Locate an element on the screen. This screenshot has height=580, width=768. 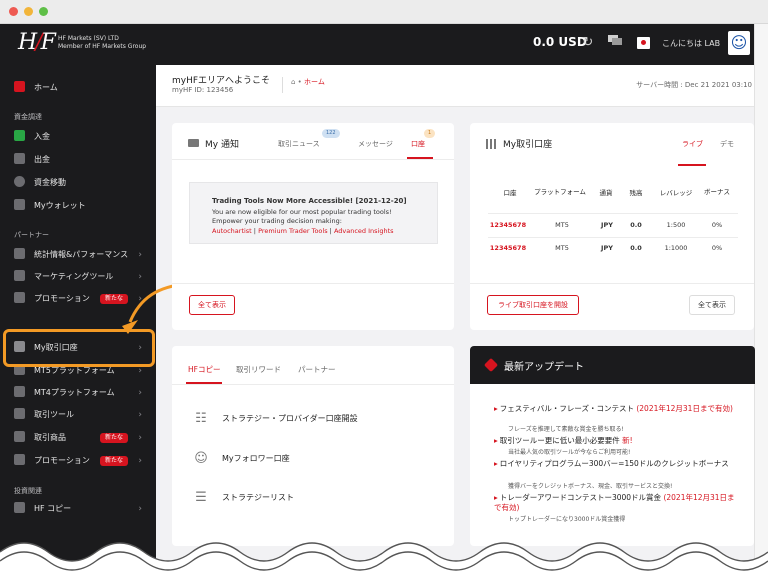
card-footer-divider is located at coordinates (313, 283).